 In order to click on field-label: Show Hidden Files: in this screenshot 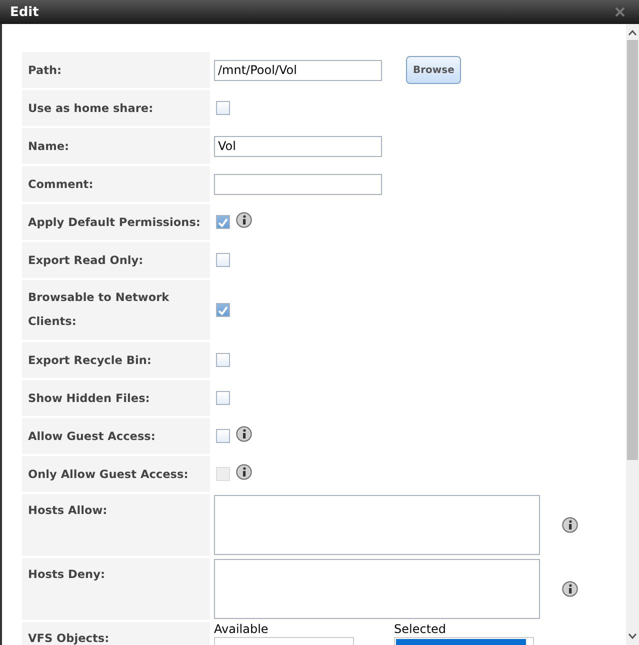, I will do `click(89, 398)`.